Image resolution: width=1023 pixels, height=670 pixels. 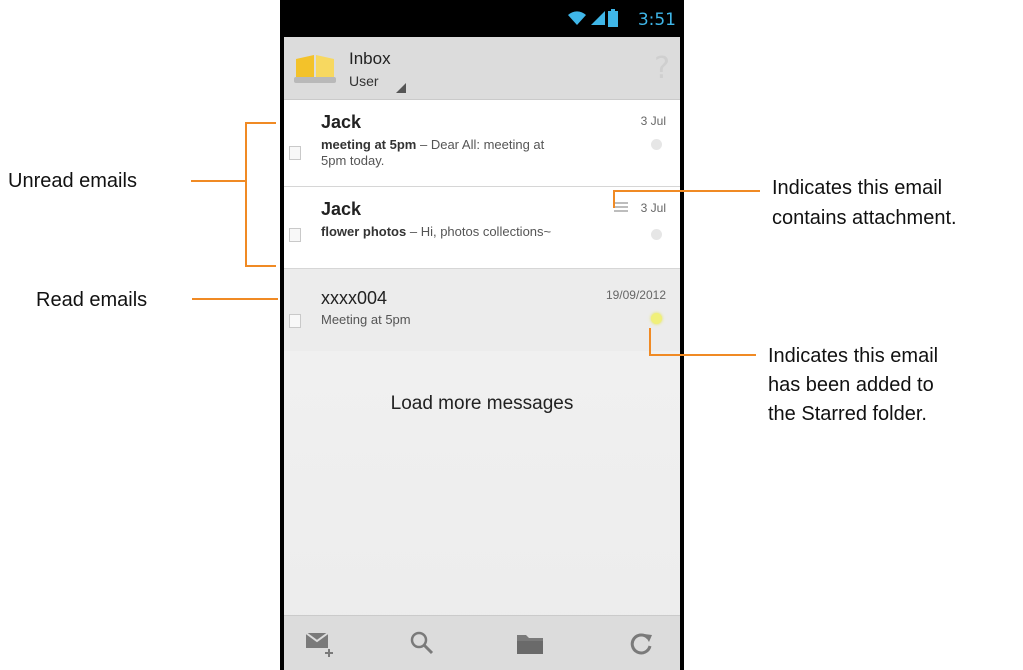 What do you see at coordinates (260, 194) in the screenshot?
I see `unread-bracket` at bounding box center [260, 194].